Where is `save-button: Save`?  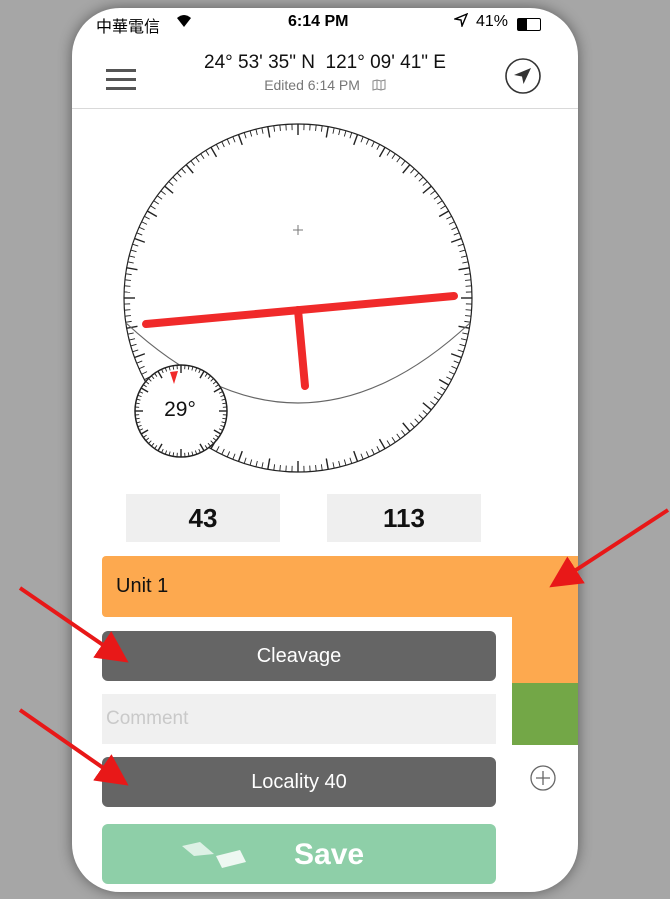
save-button: Save is located at coordinates (299, 854).